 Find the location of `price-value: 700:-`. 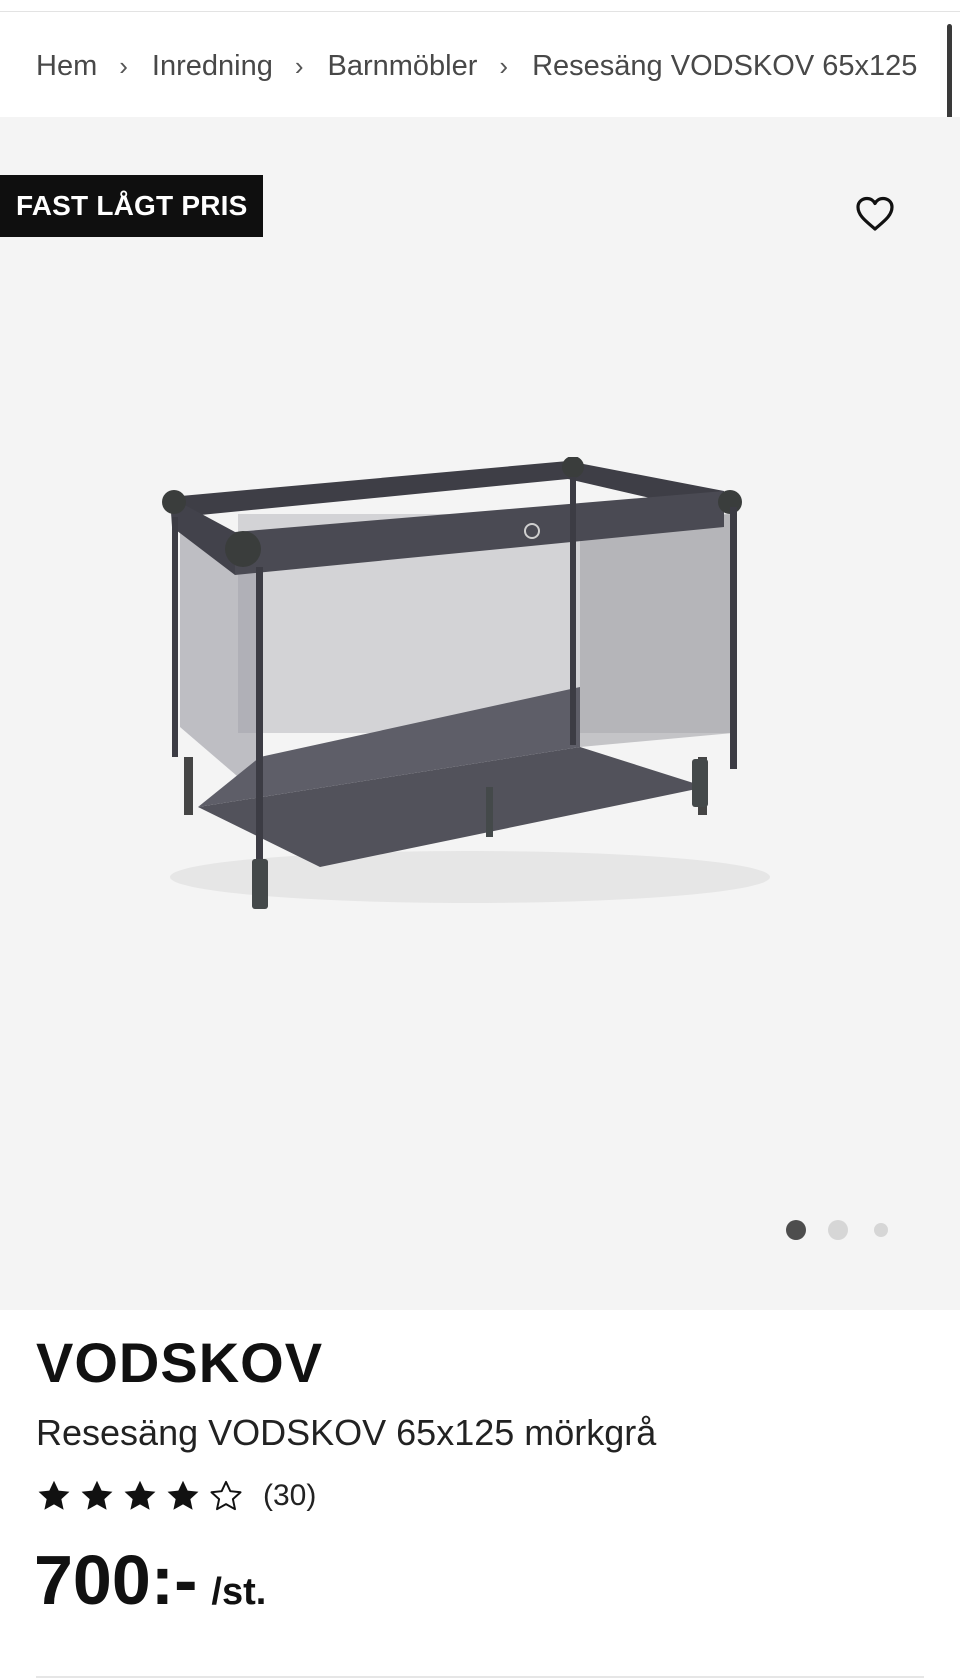

price-value: 700:- is located at coordinates (116, 1580).